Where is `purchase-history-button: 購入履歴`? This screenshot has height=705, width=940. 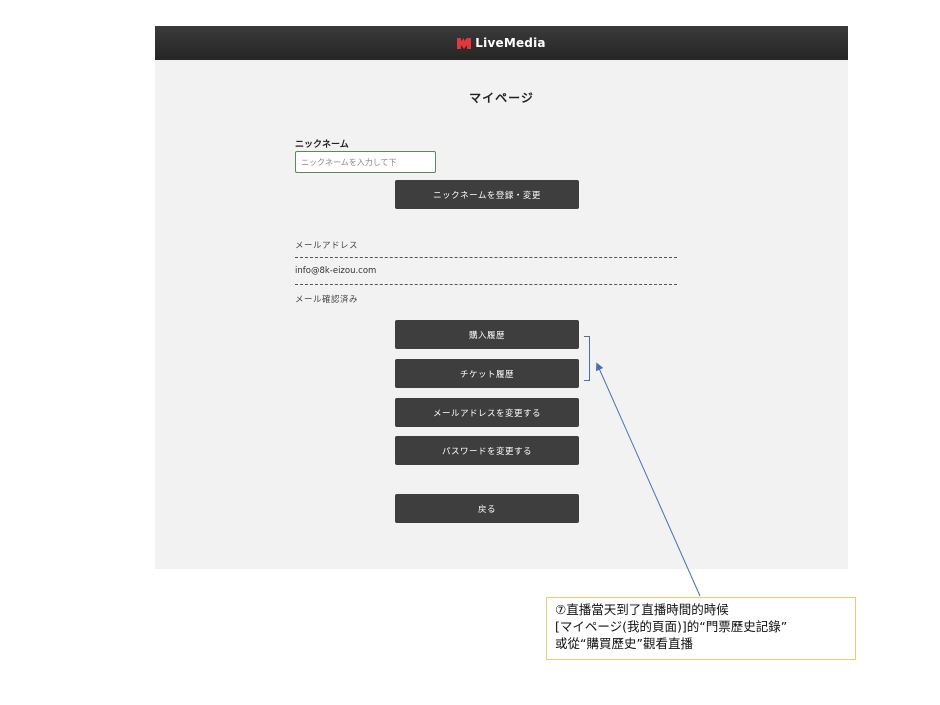
purchase-history-button: 購入履歴 is located at coordinates (487, 334).